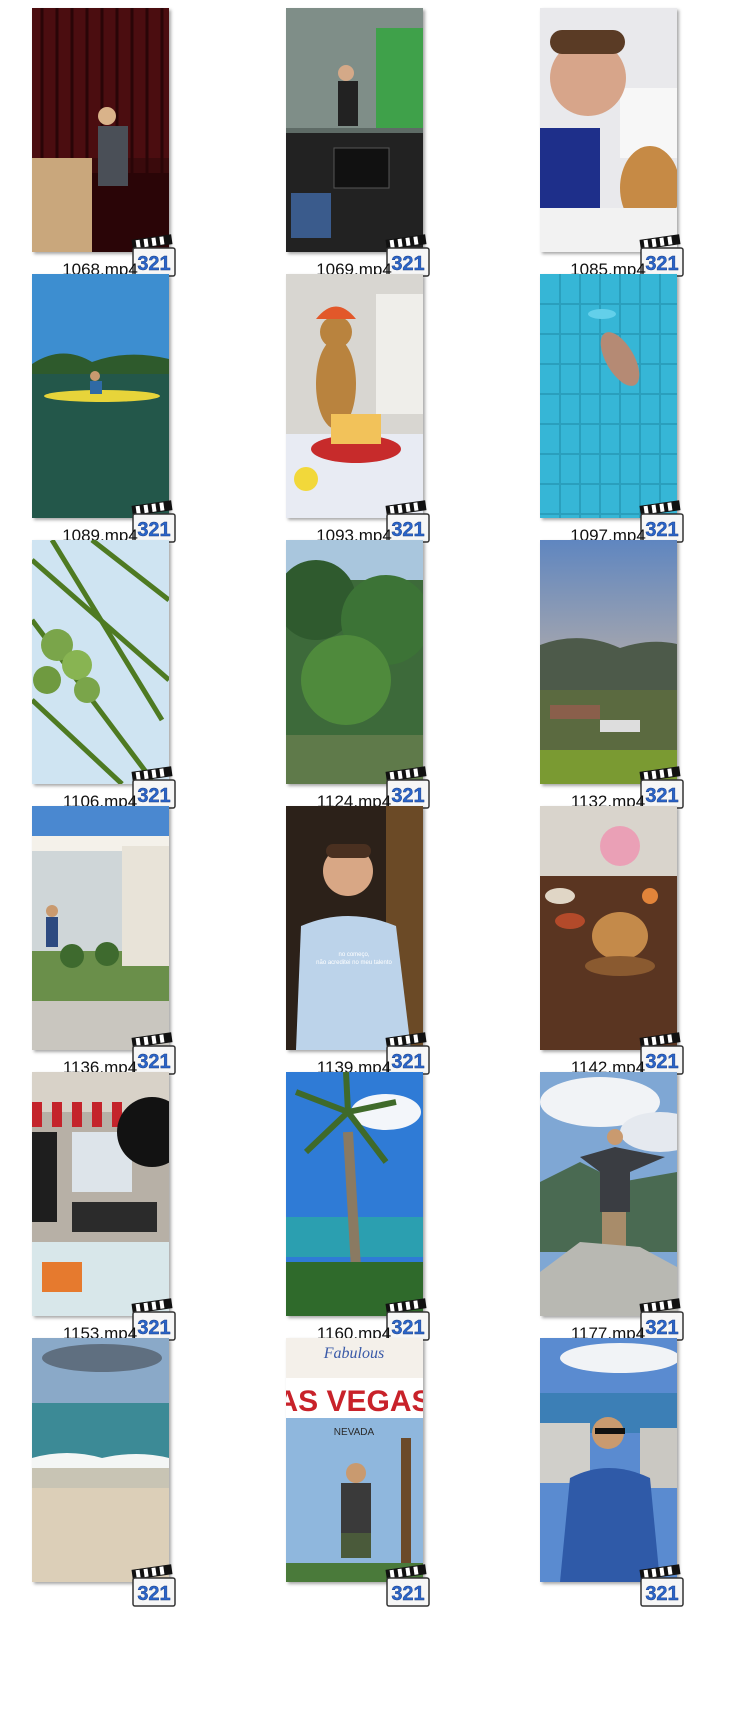 Image resolution: width=744 pixels, height=1710 pixels. Describe the element at coordinates (354, 1401) in the screenshot. I see `svg-text: AS VEGAS` at that location.